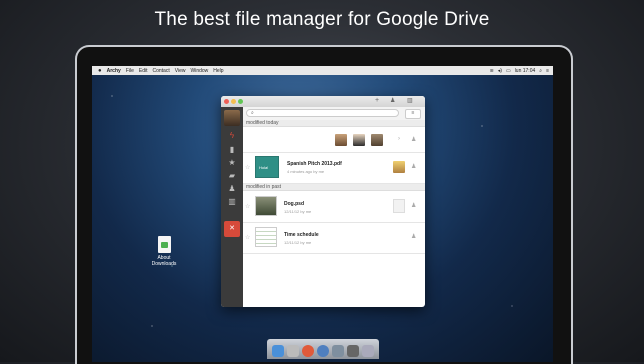  Describe the element at coordinates (368, 351) in the screenshot. I see `trash-dock-icon` at that location.